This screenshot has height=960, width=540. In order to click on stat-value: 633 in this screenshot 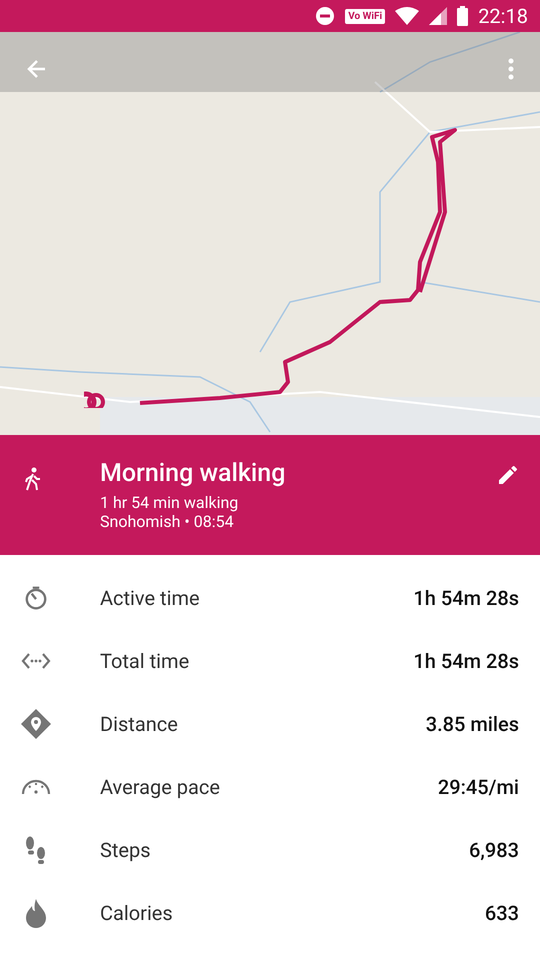, I will do `click(502, 913)`.